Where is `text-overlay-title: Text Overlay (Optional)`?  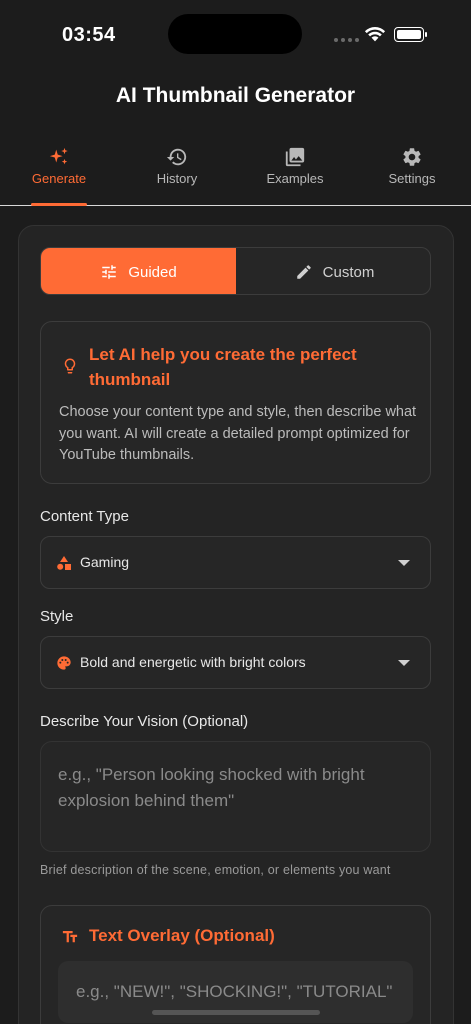 text-overlay-title: Text Overlay (Optional) is located at coordinates (182, 935).